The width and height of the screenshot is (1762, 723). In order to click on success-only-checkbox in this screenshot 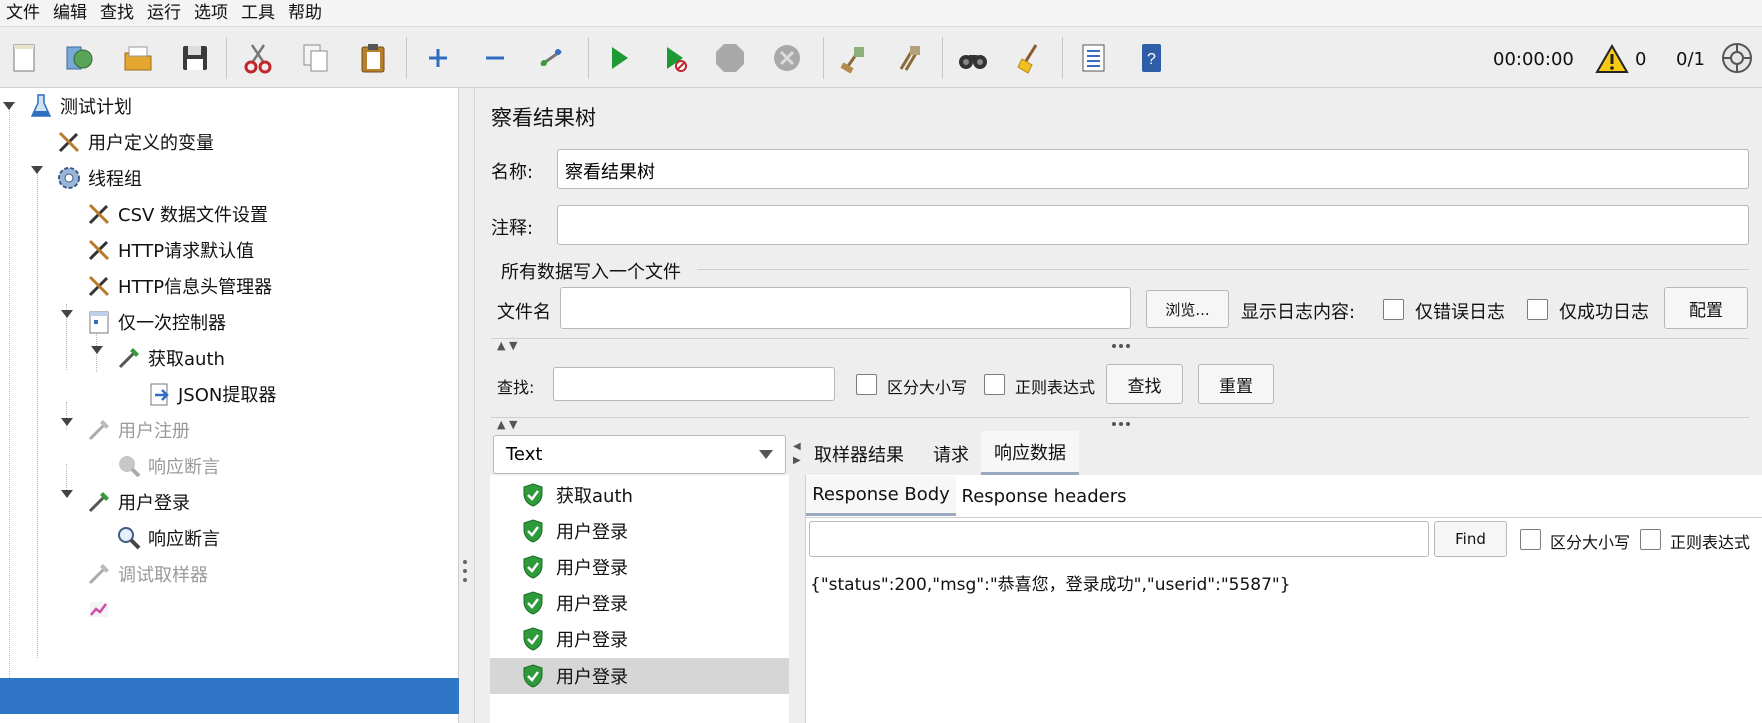, I will do `click(1537, 309)`.